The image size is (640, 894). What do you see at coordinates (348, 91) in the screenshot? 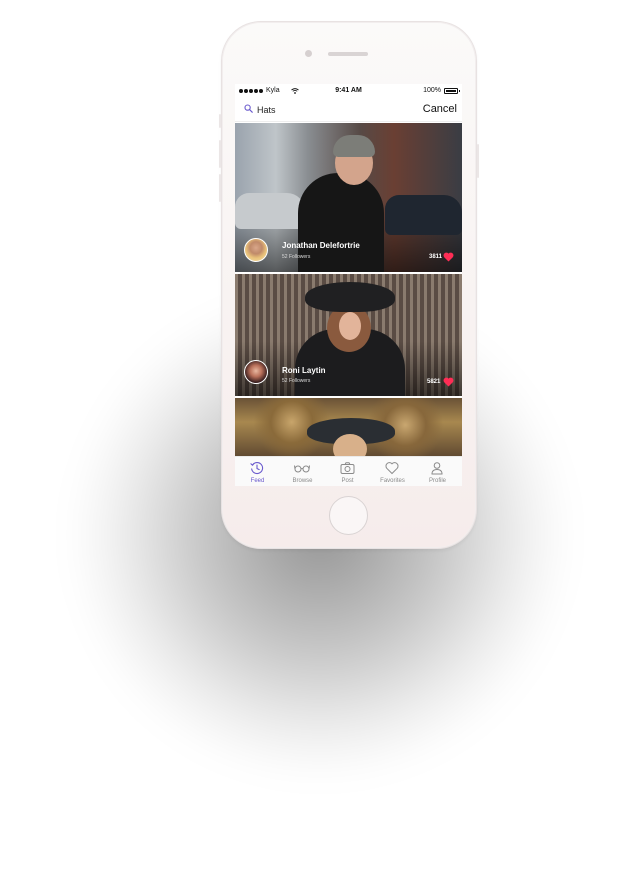
I see `status-bar: Kyla 9:41 AM 100%` at bounding box center [348, 91].